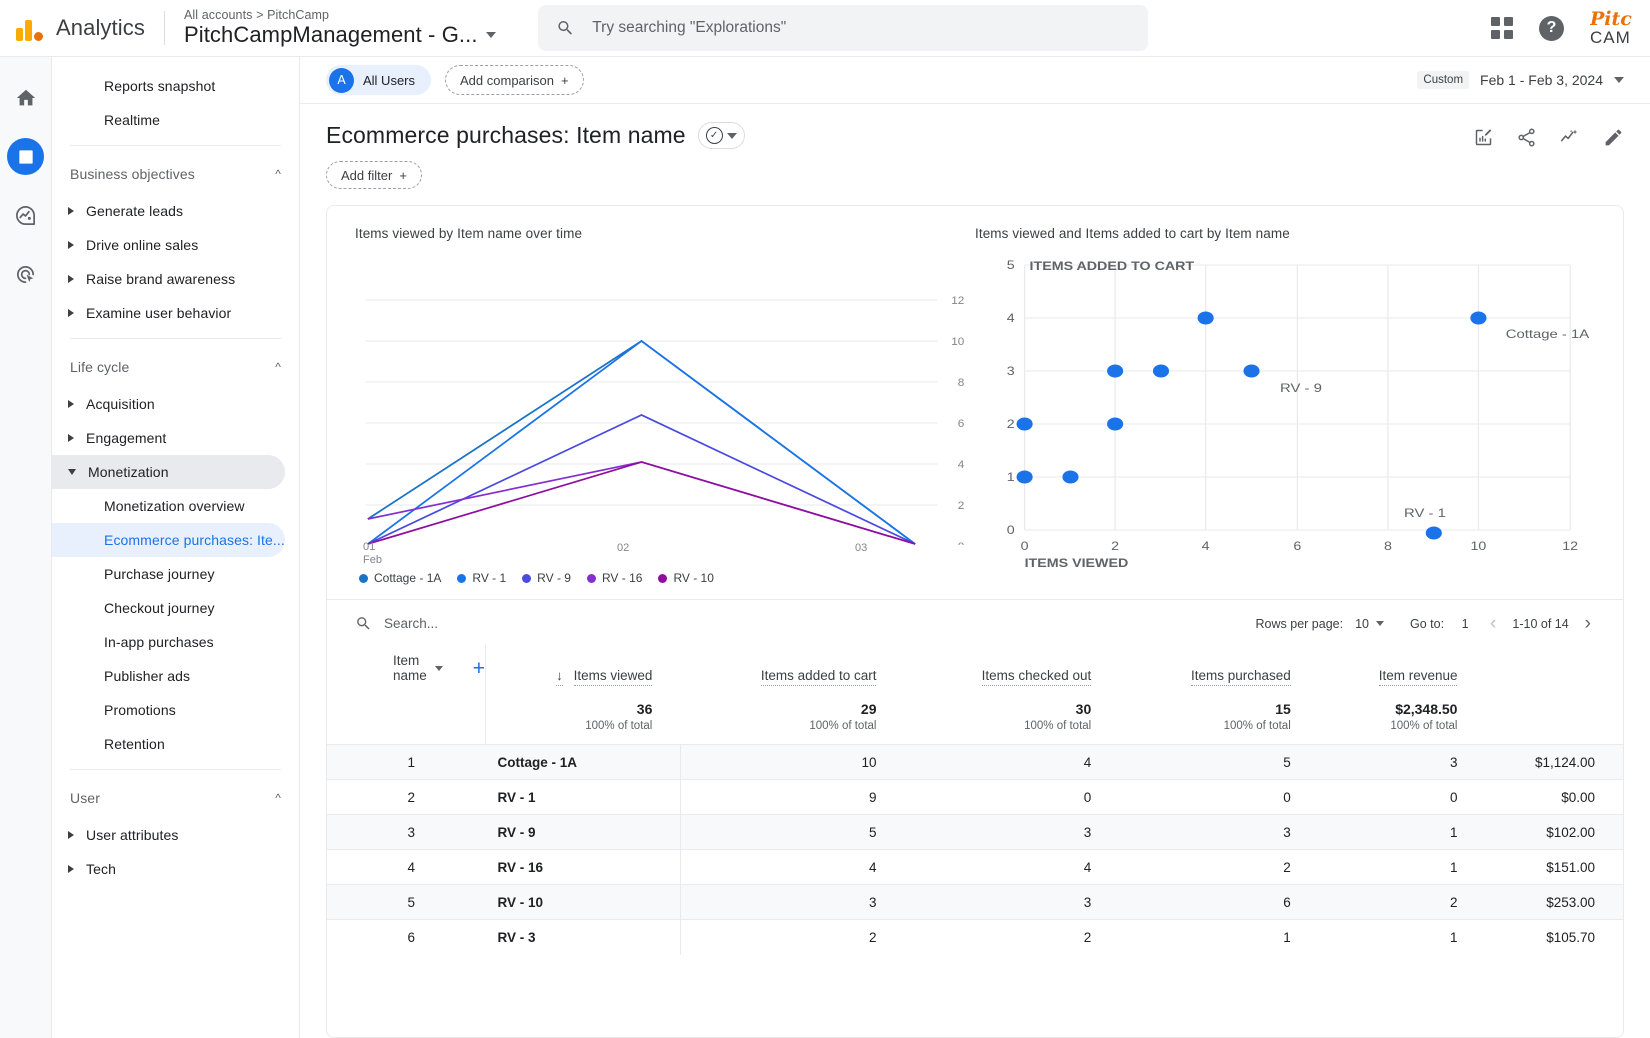 The image size is (1650, 1038). Describe the element at coordinates (25, 215) in the screenshot. I see `rail-item-explore` at that location.